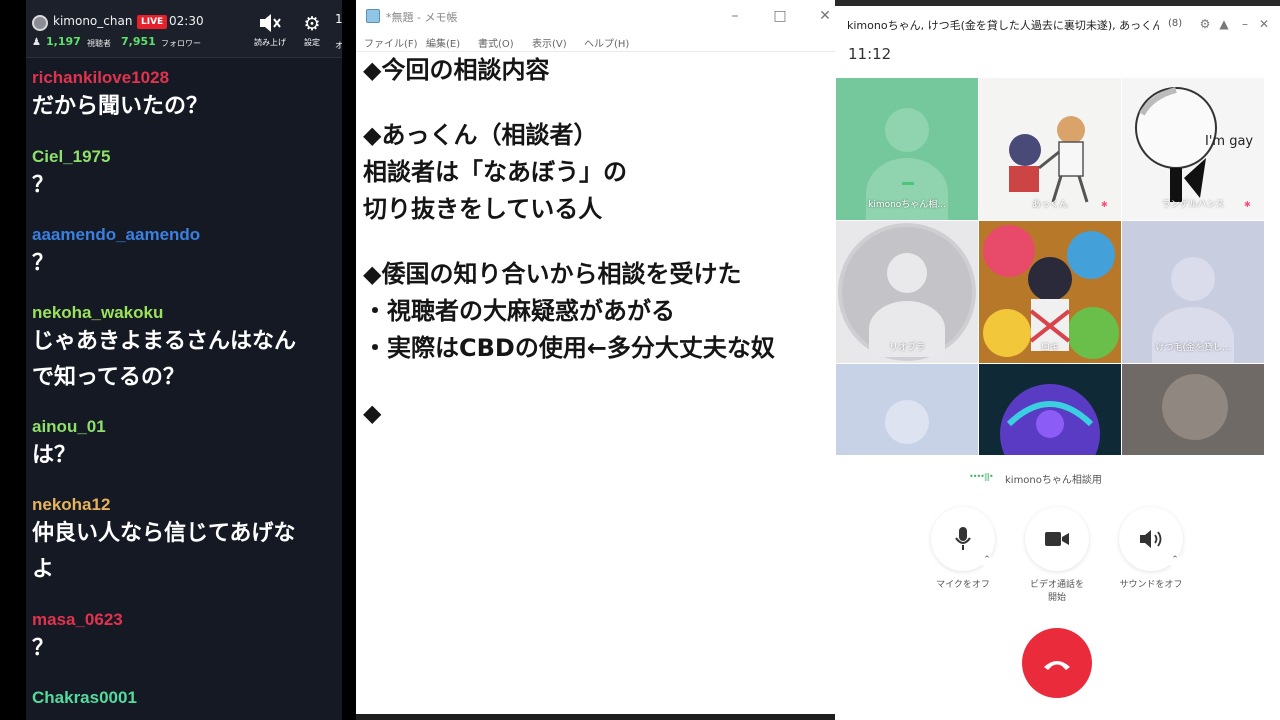 This screenshot has width=1280, height=720. What do you see at coordinates (597, 16) in the screenshot?
I see `notepad-titlebar: *無題 - メモ帳 – □ ✕` at bounding box center [597, 16].